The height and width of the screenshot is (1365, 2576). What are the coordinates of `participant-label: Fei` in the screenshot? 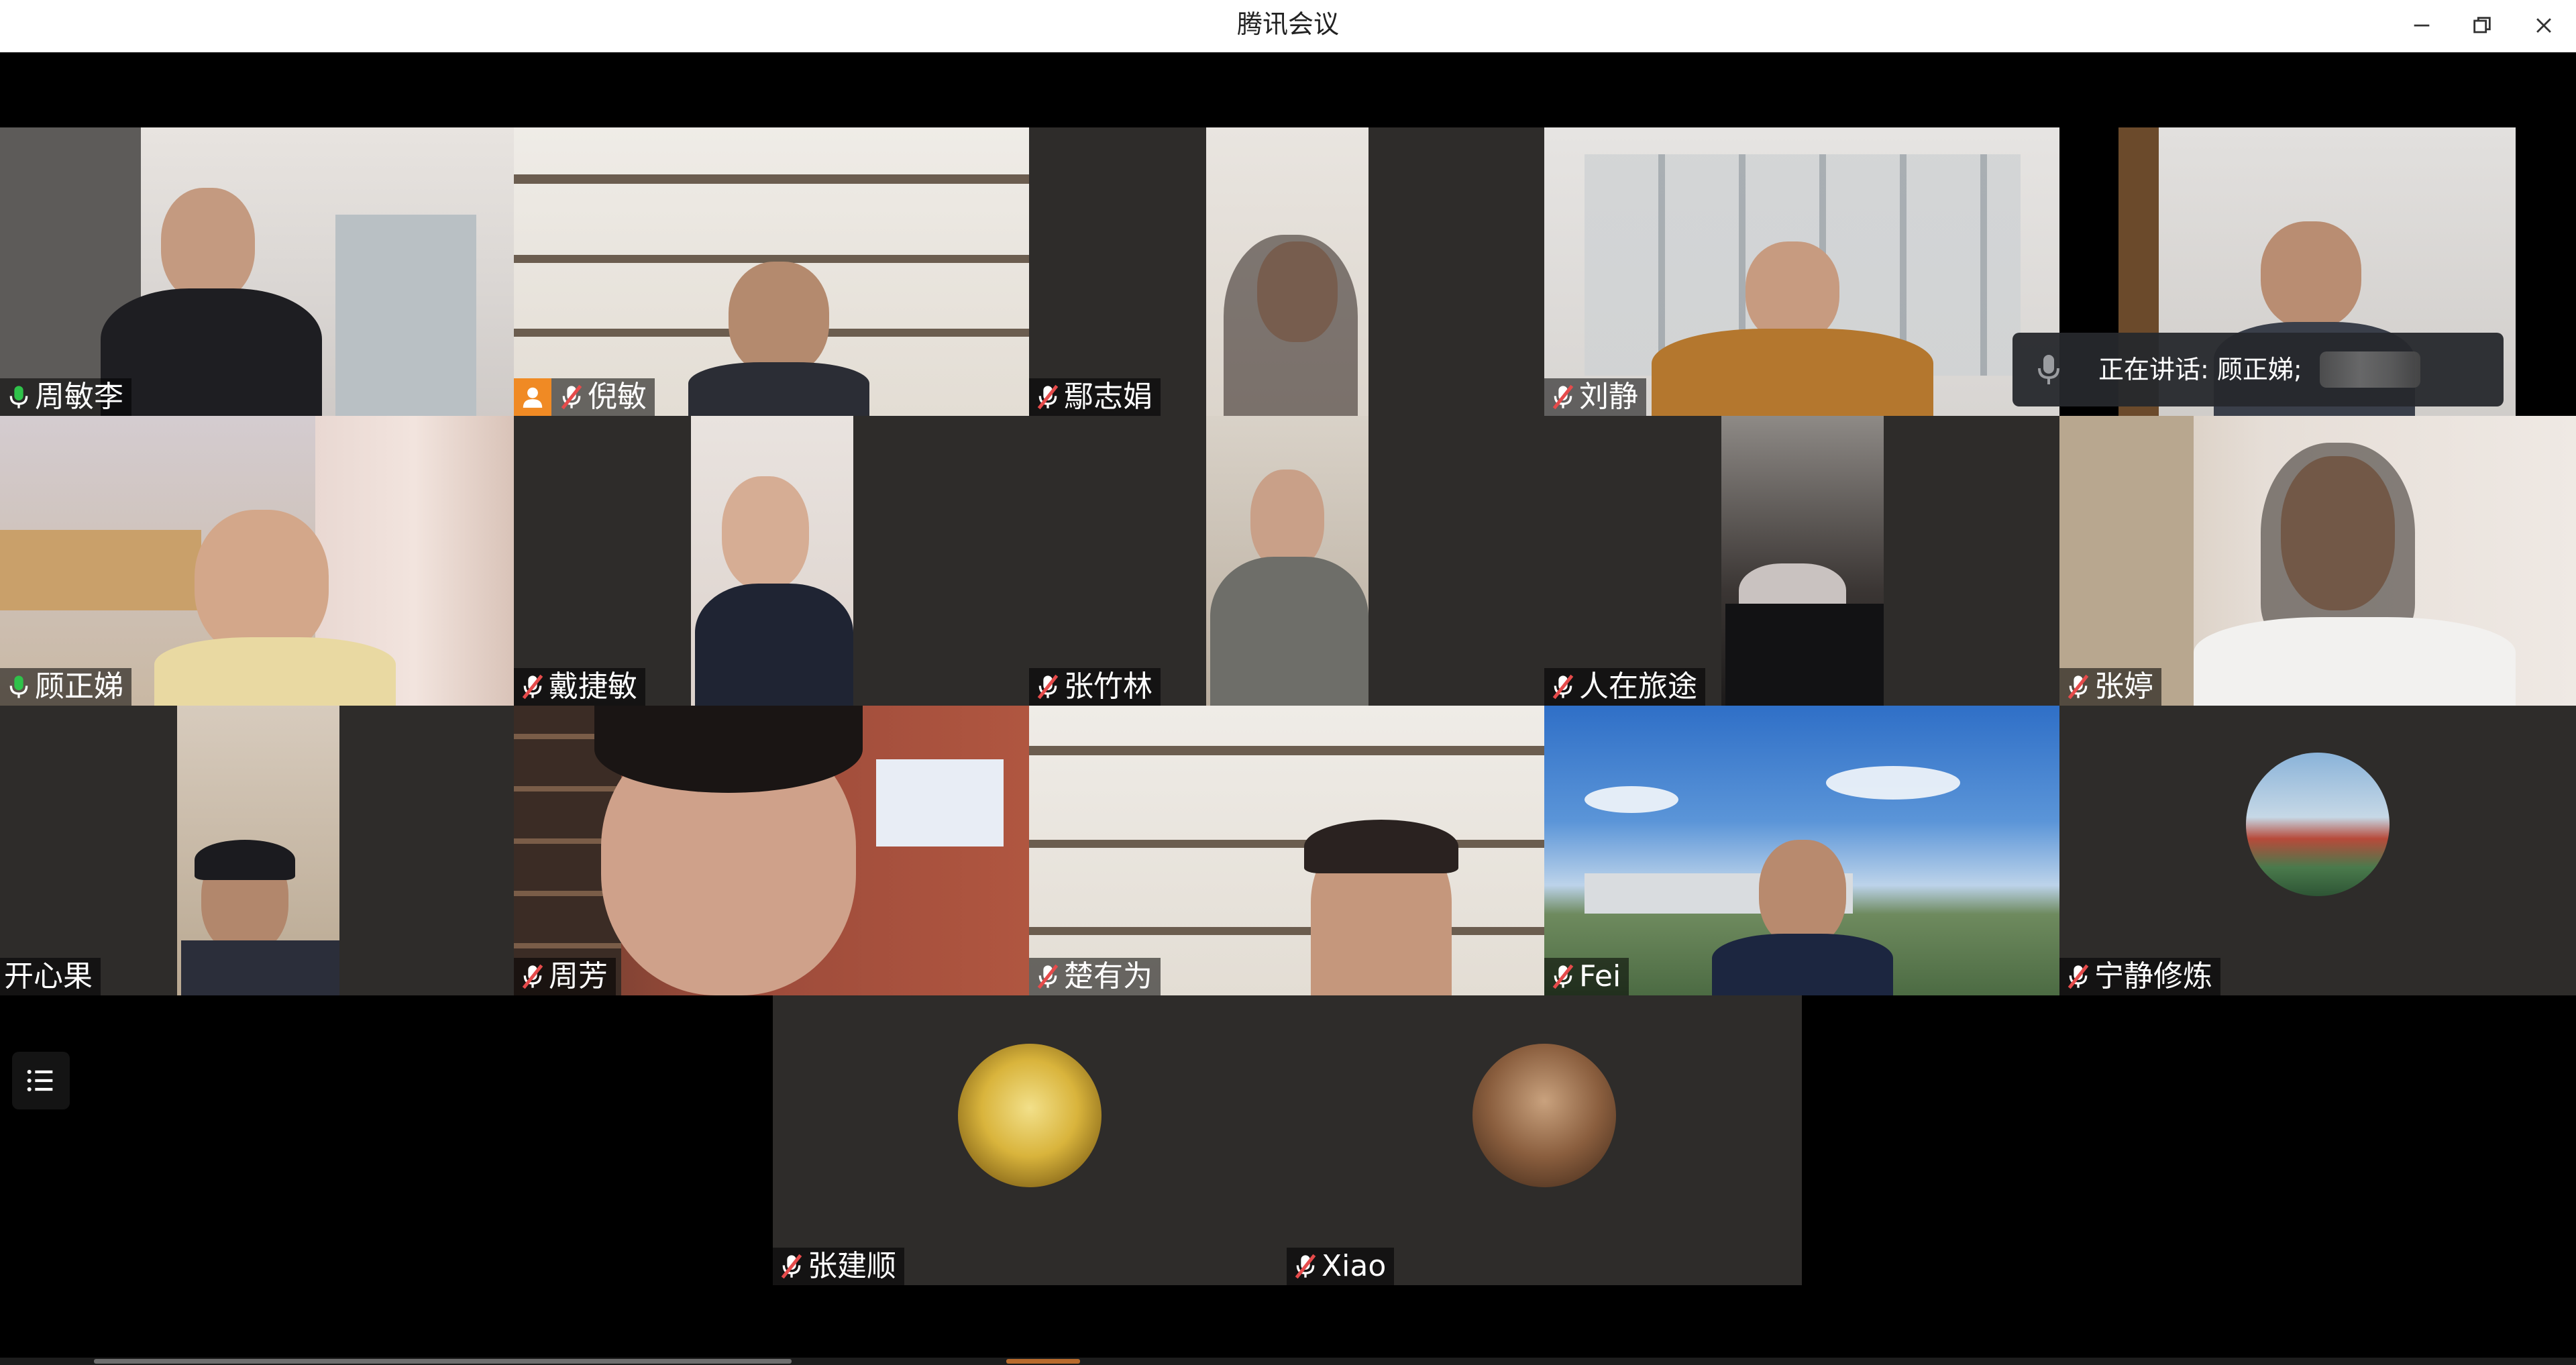 It's located at (1586, 977).